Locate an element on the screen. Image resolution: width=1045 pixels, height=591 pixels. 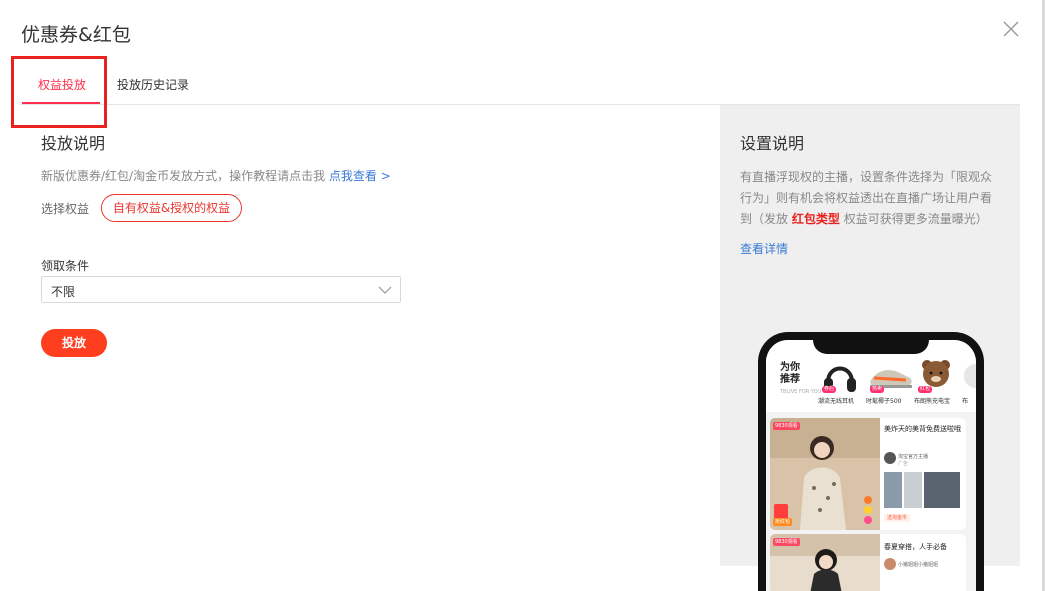
release-button: 投放 is located at coordinates (74, 343).